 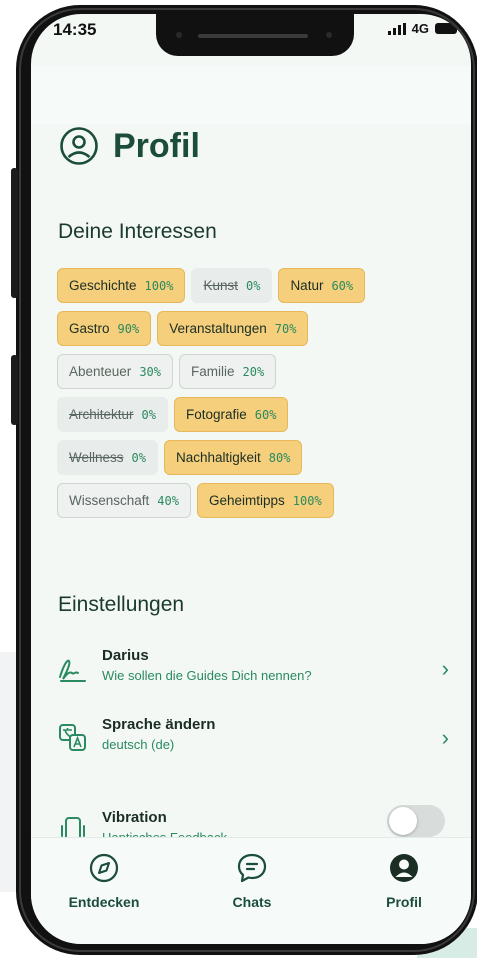 I want to click on interest-chip: Natur 60%, so click(x=322, y=285).